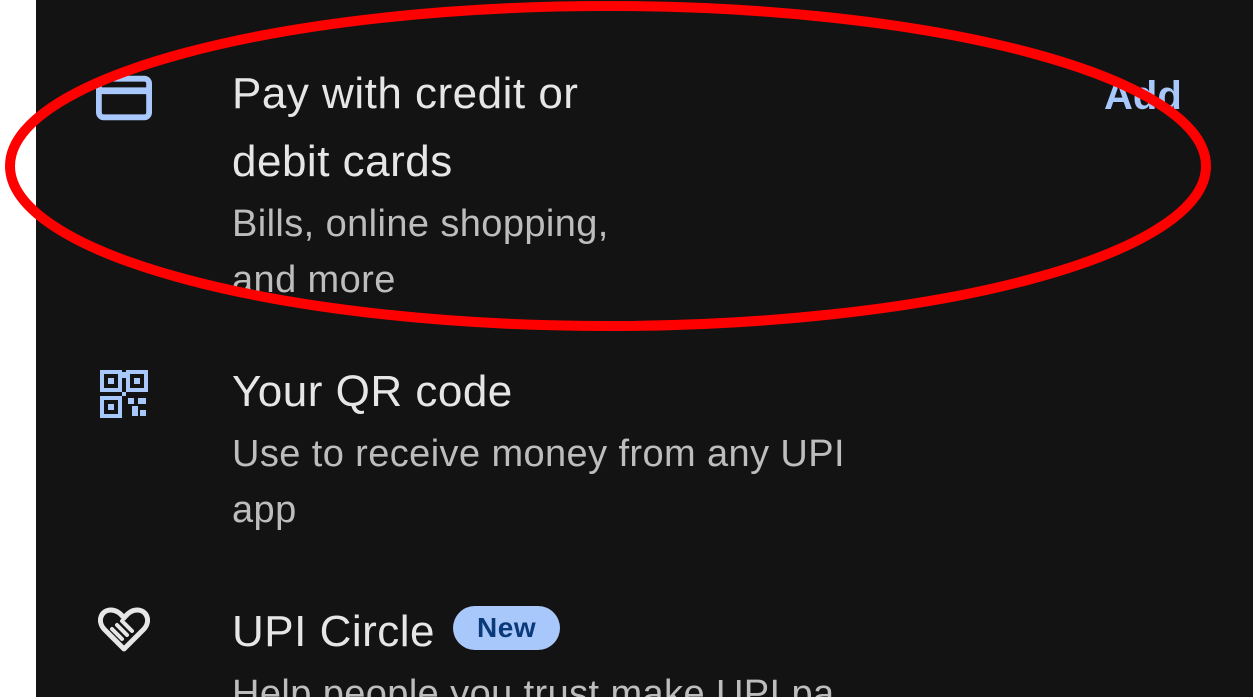 This screenshot has height=697, width=1253. I want to click on qr-subtitle-line2: app, so click(264, 510).